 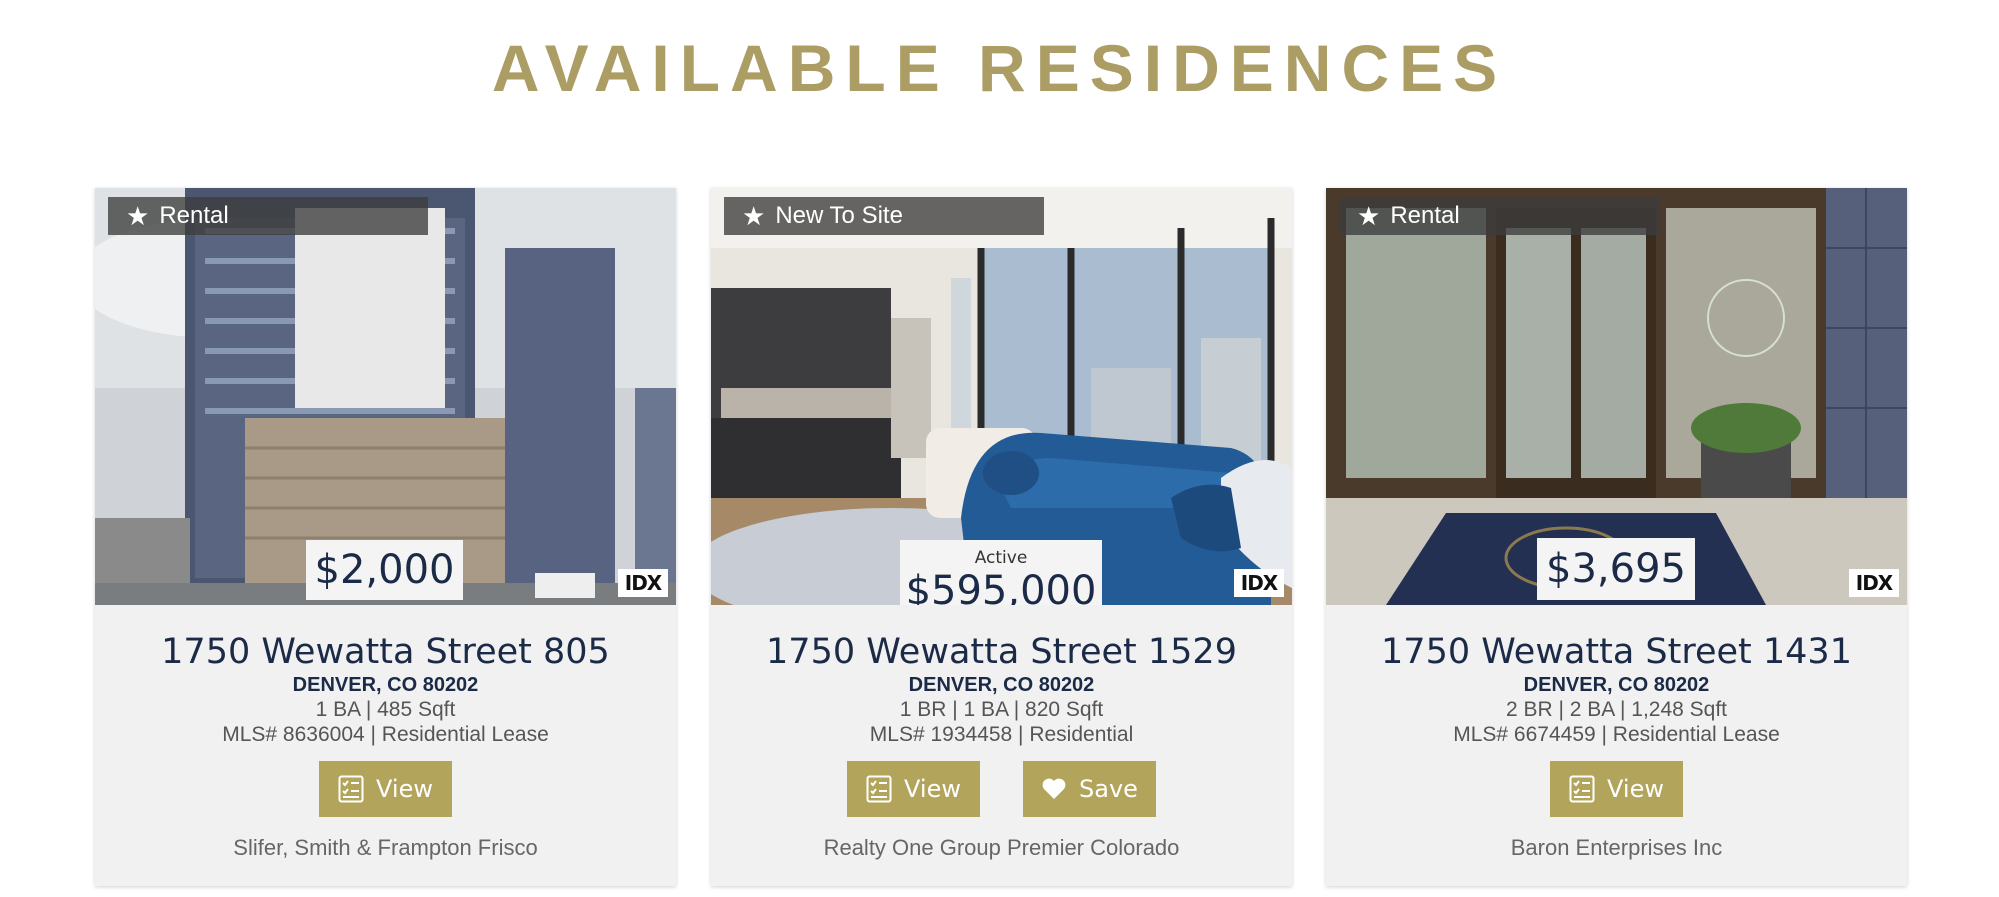 What do you see at coordinates (1054, 788) in the screenshot?
I see `heart-icon` at bounding box center [1054, 788].